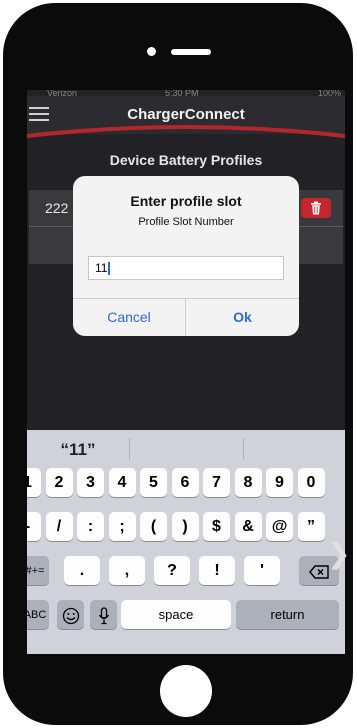  I want to click on number-key: 4, so click(122, 482).